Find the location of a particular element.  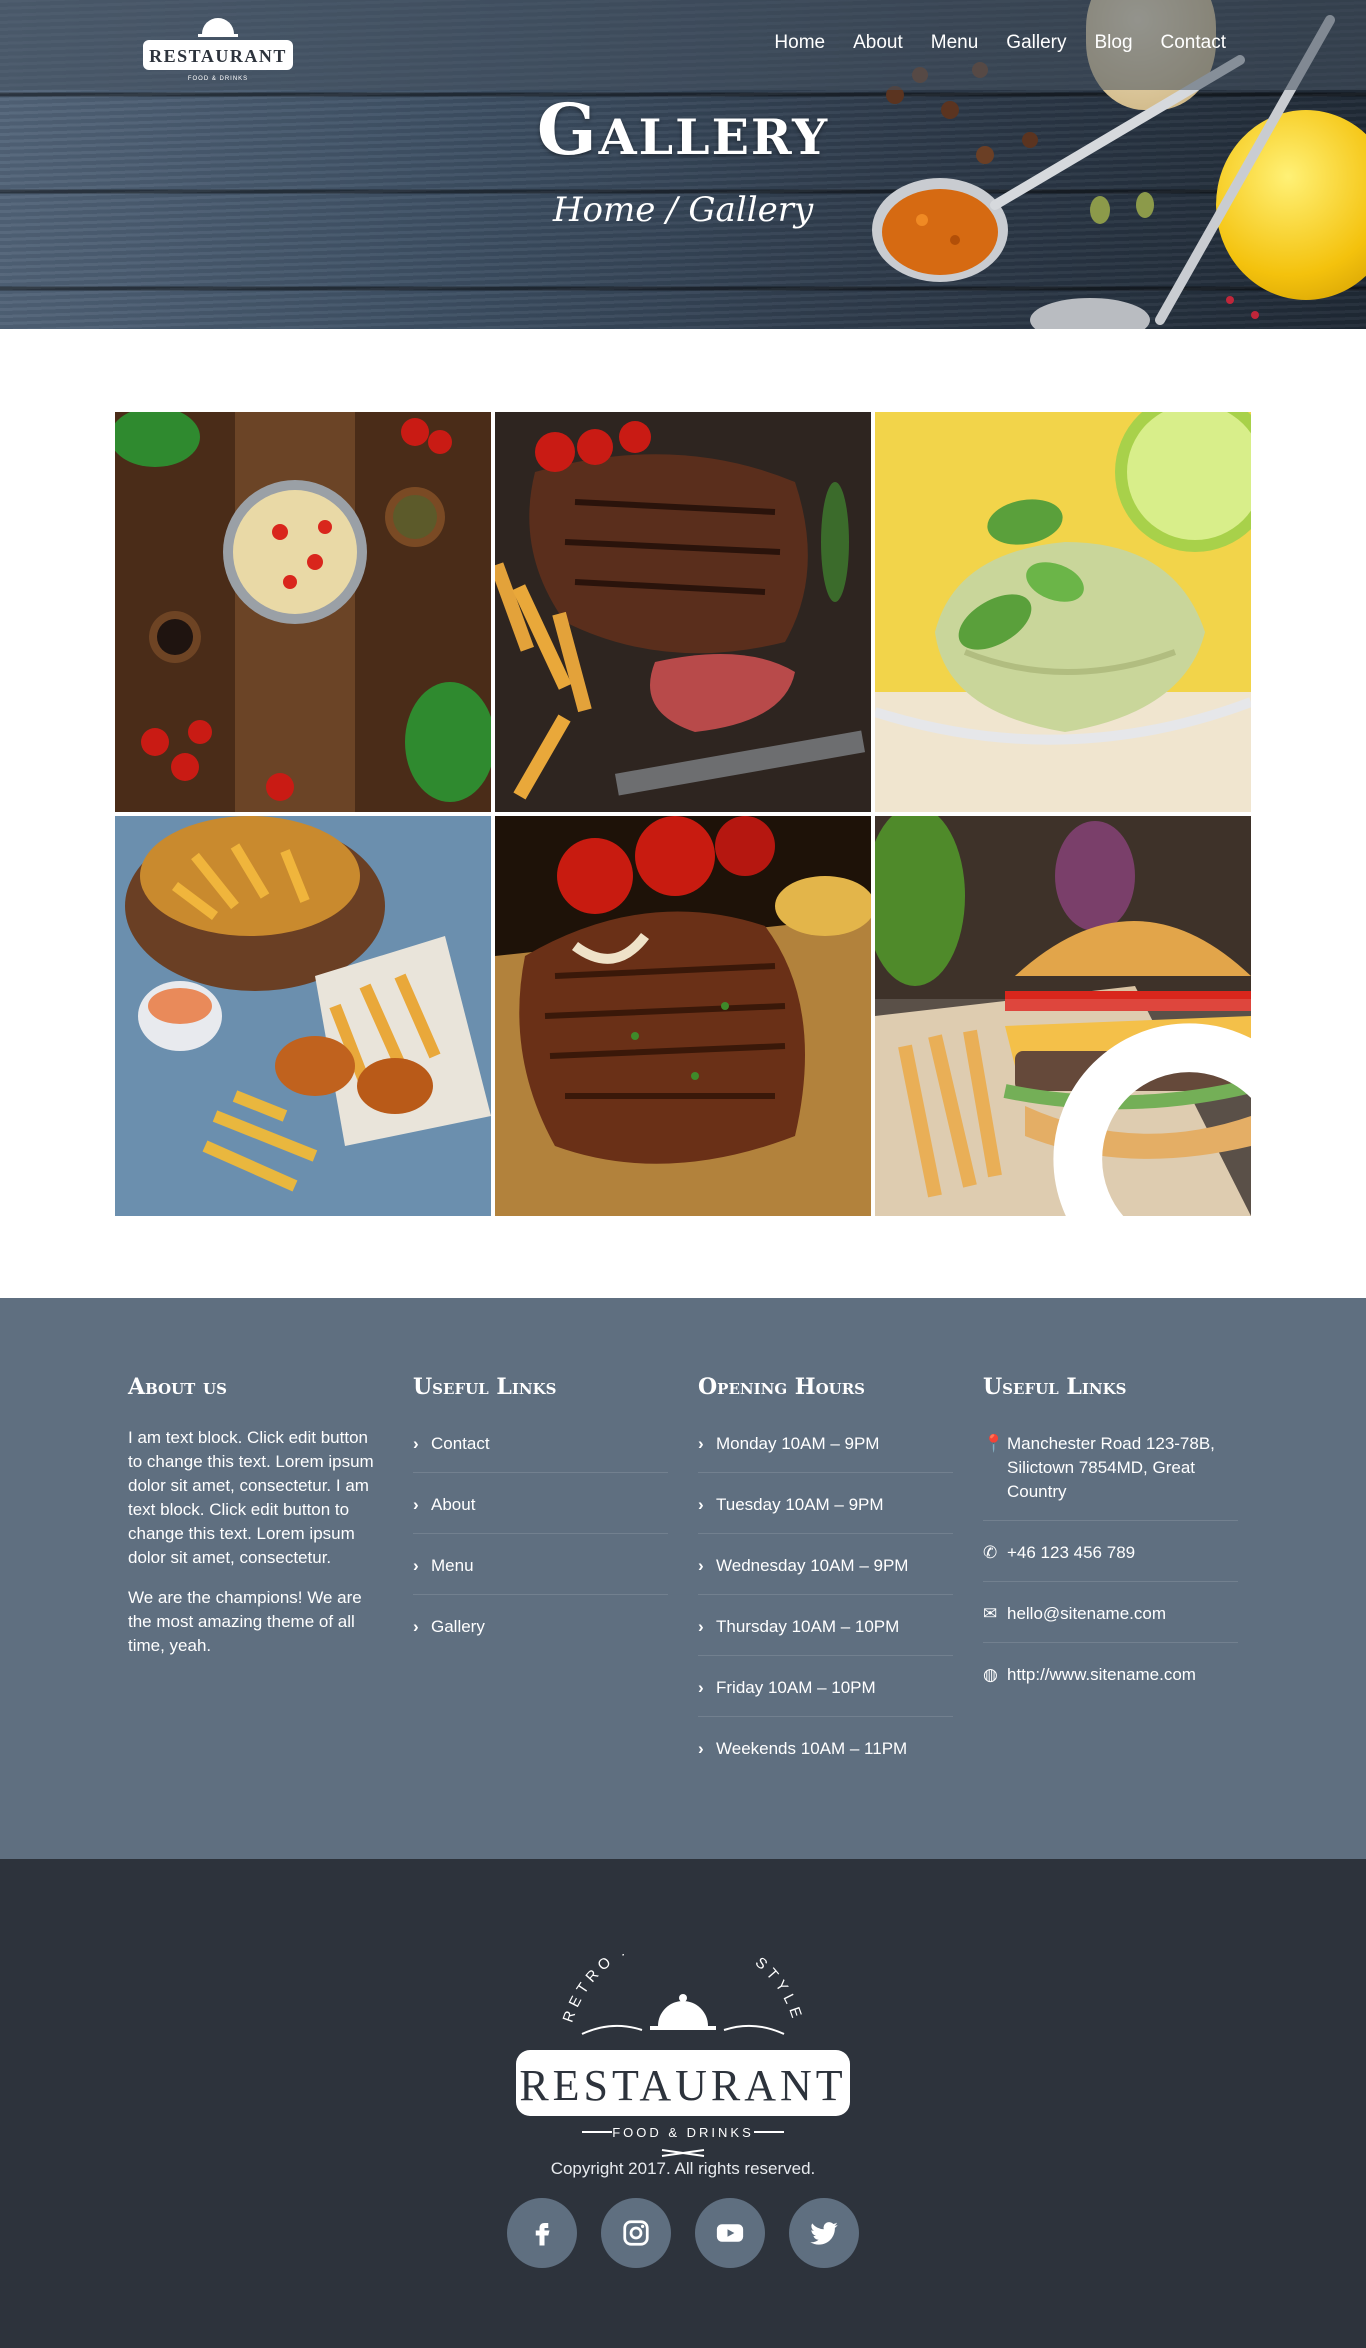

main-nav: Home About Menu Gallery Blog Contact is located at coordinates (1000, 43).